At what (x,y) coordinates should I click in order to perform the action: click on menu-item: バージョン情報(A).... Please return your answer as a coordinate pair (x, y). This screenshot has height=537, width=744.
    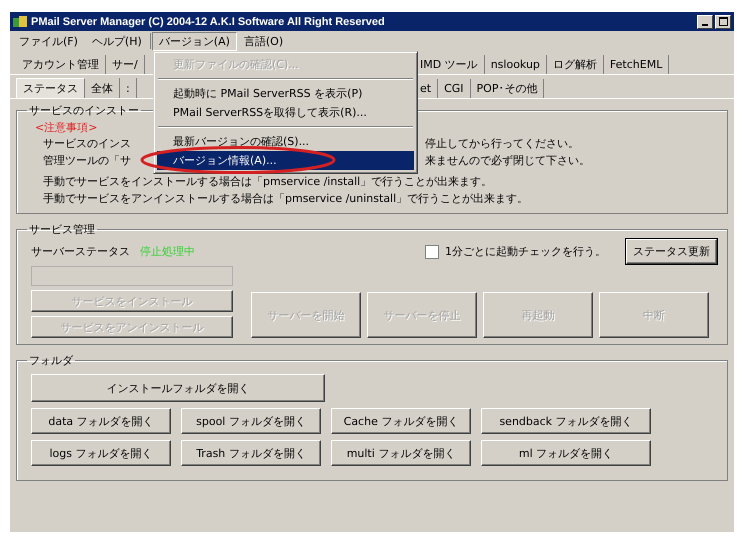
    Looking at the image, I should click on (285, 160).